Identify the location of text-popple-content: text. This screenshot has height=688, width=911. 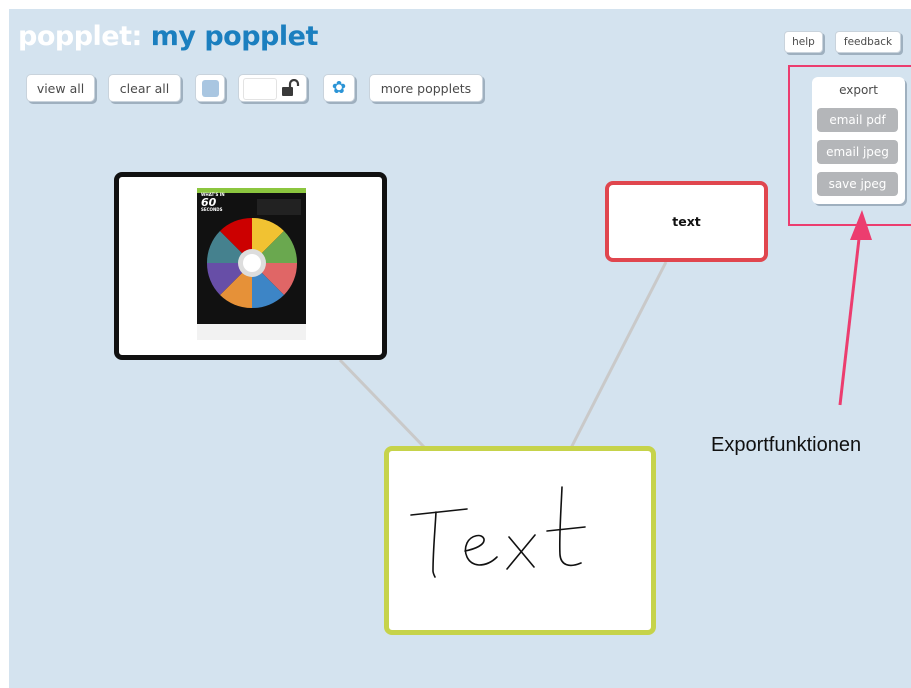
(686, 221).